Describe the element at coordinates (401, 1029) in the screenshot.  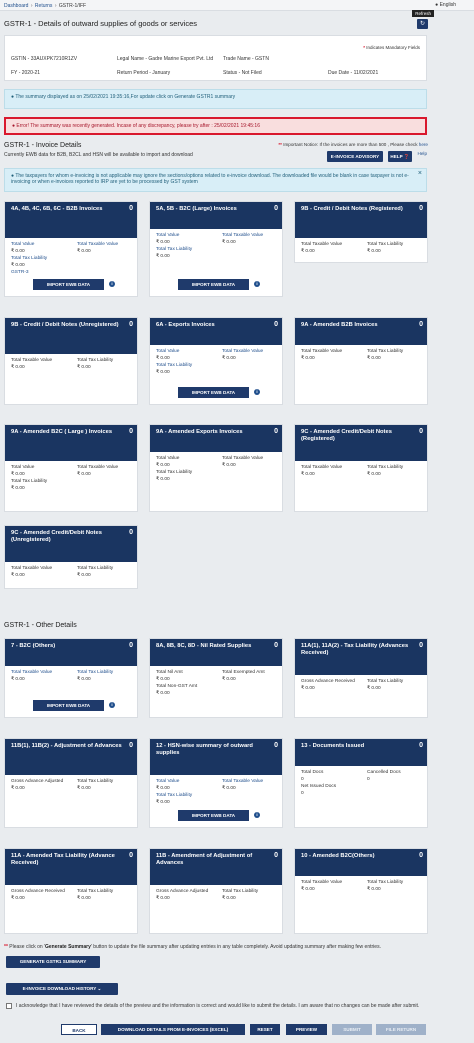
I see `file-return-button: FILE RETURN` at that location.